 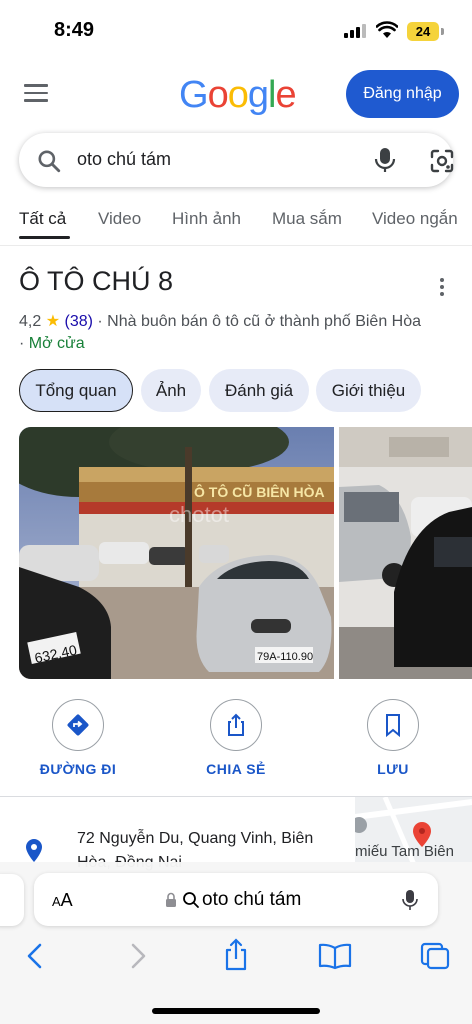 I want to click on save-label: LƯU, so click(x=393, y=769).